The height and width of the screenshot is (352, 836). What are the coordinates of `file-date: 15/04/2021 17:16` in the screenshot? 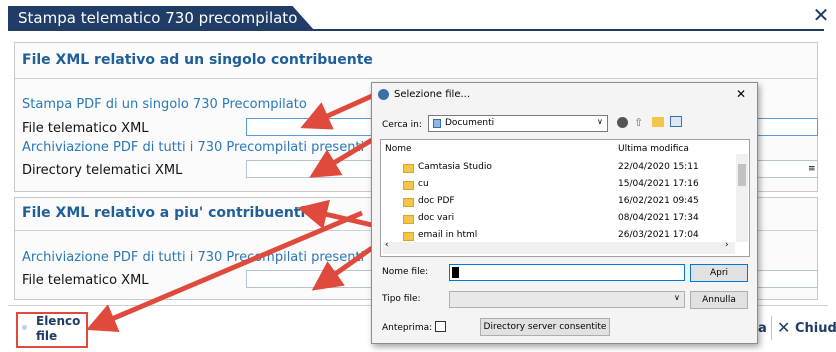 It's located at (658, 184).